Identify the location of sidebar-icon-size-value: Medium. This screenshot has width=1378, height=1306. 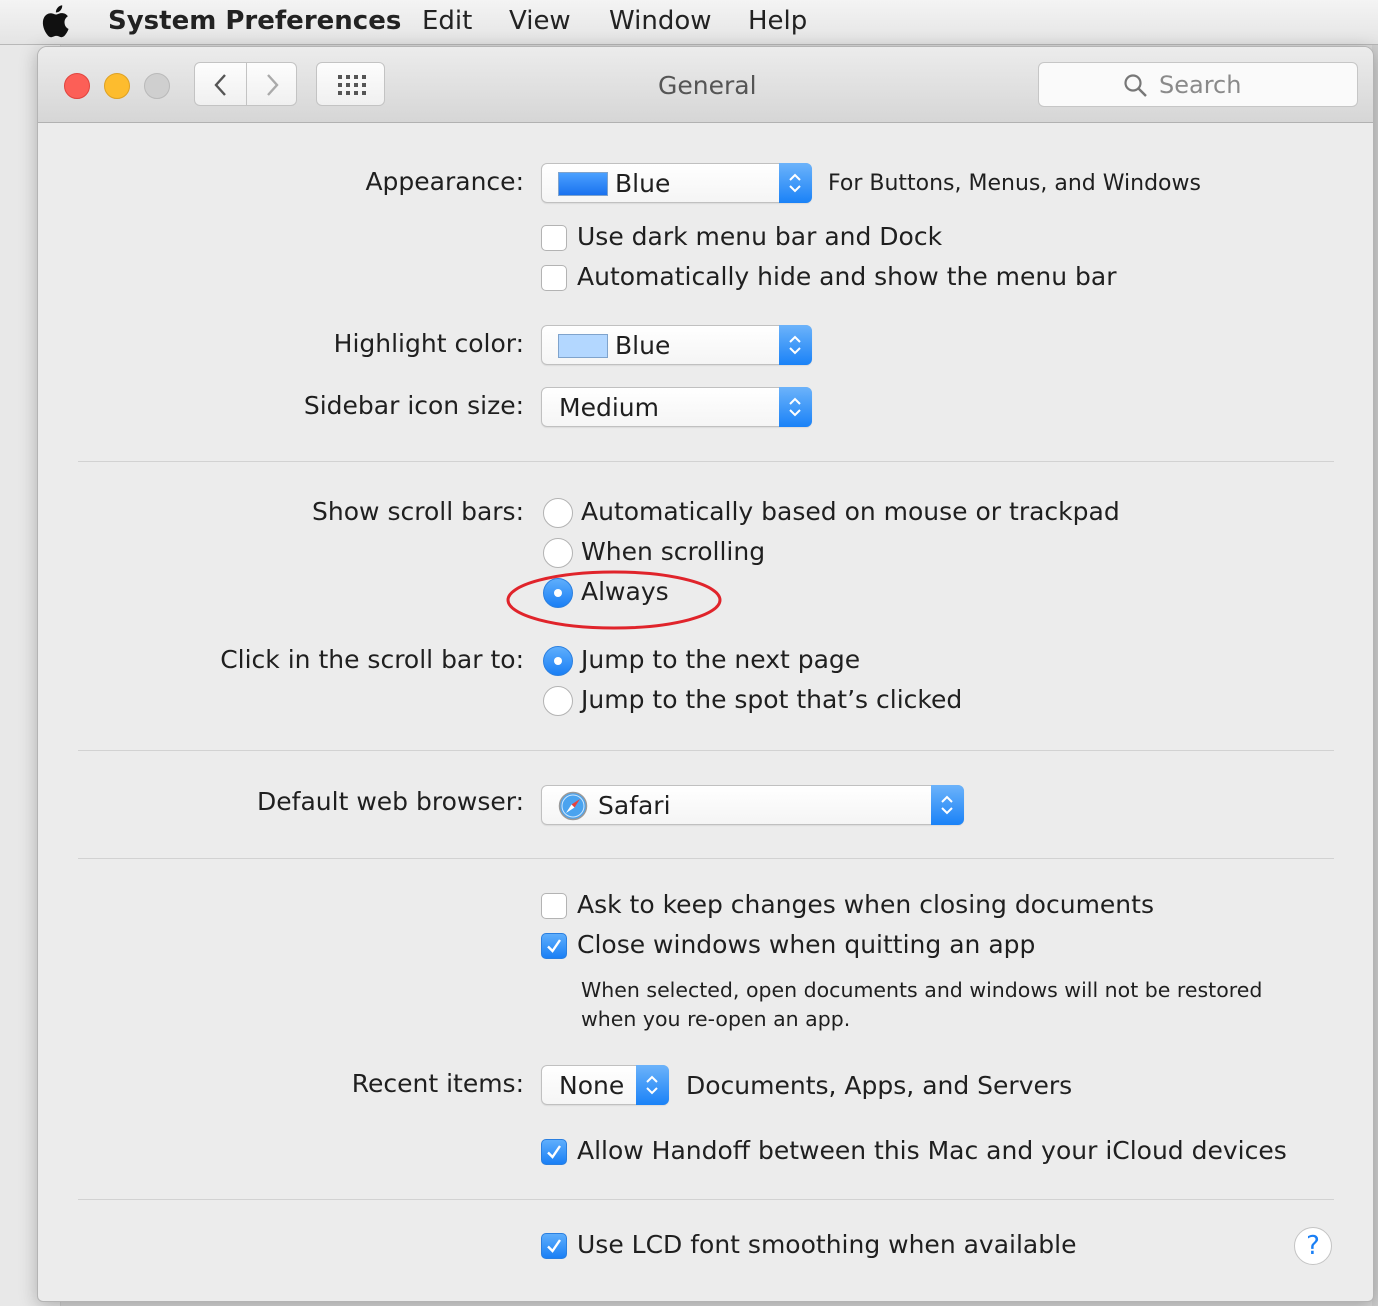
(609, 407).